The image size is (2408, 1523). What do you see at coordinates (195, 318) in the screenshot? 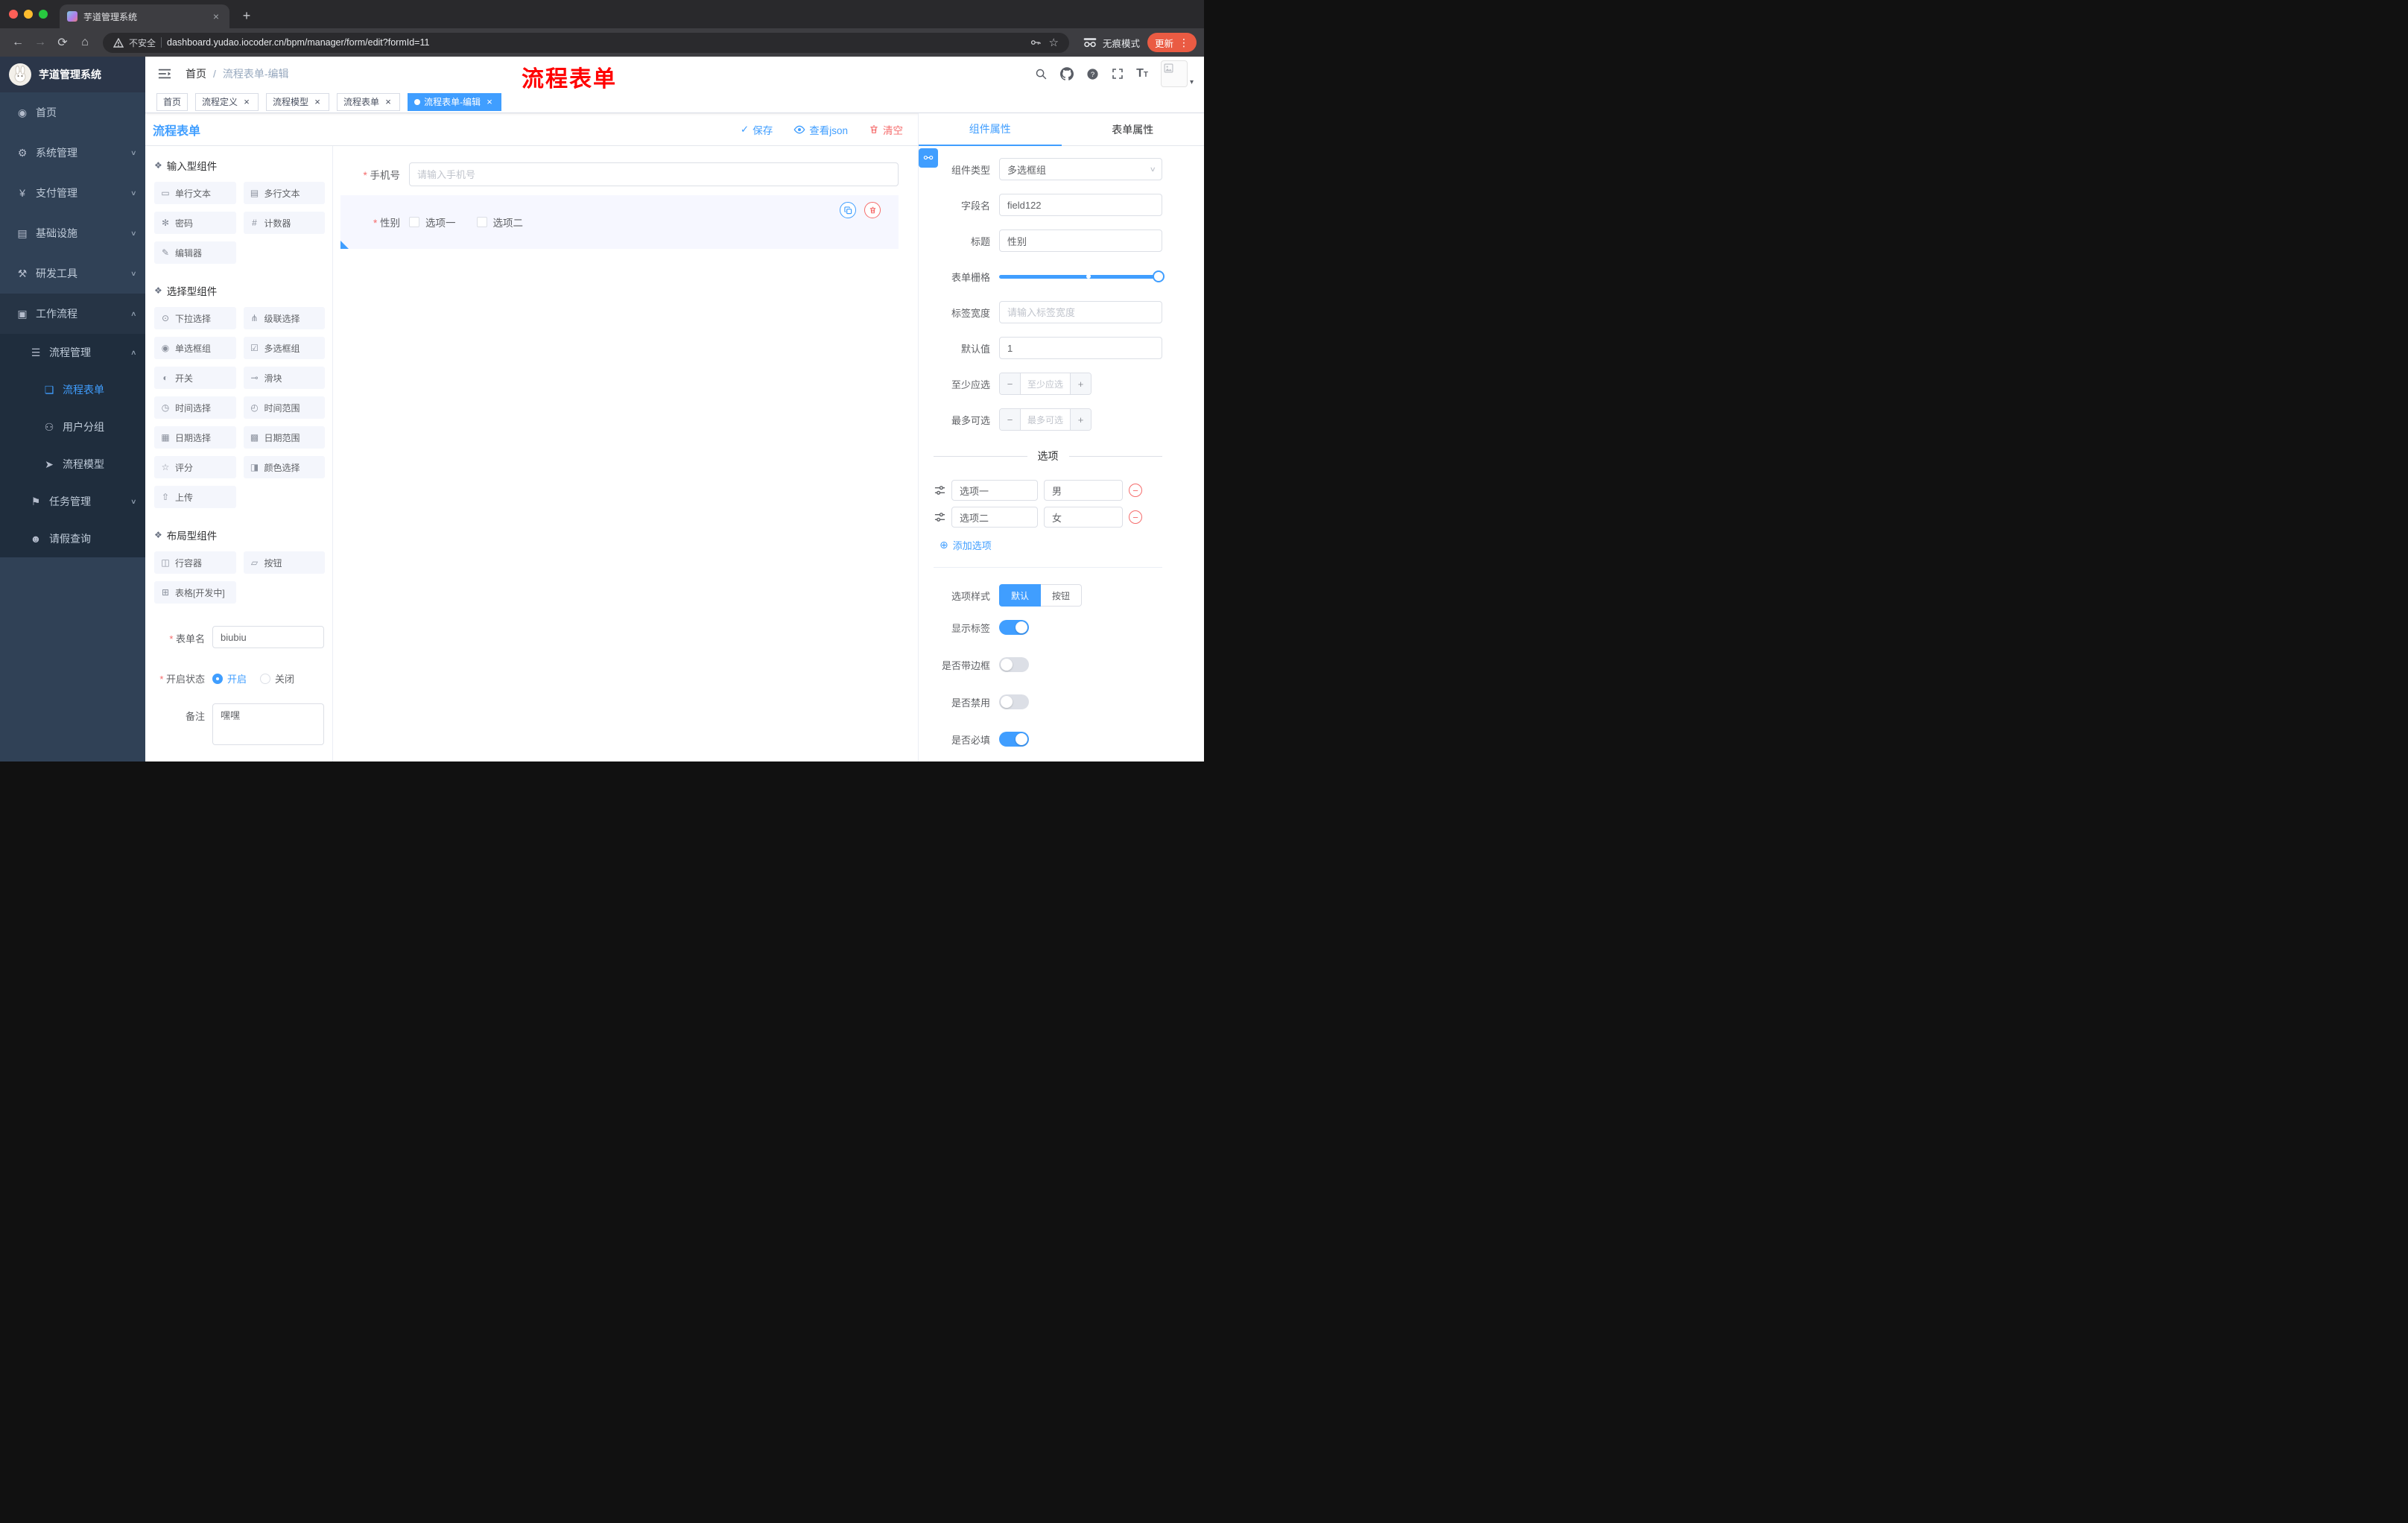
I see `palette-item-select: ⊙ 下拉选择` at bounding box center [195, 318].